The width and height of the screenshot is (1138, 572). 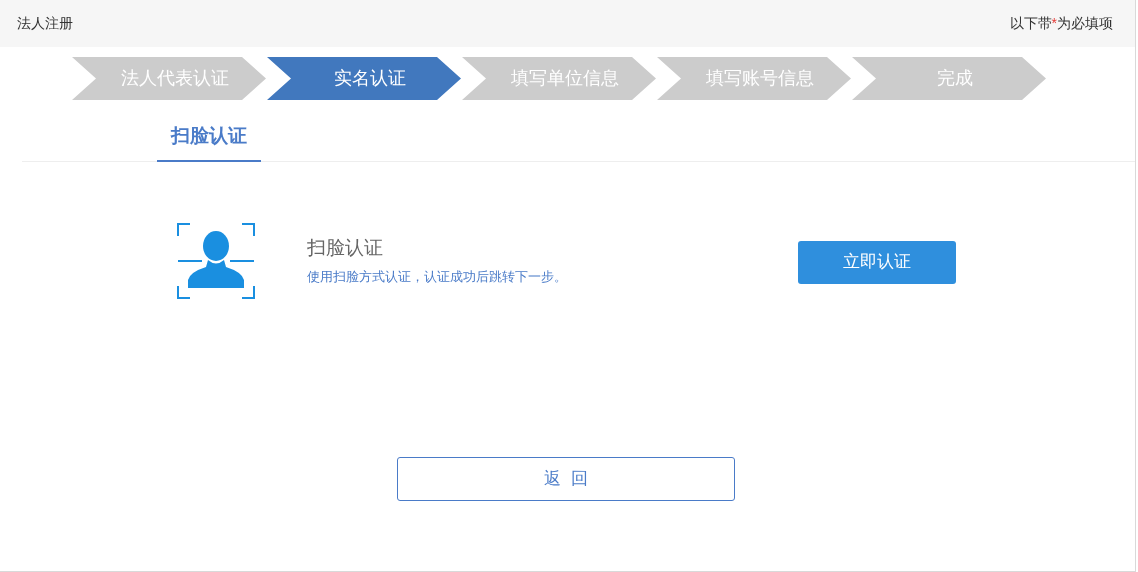 What do you see at coordinates (1061, 23) in the screenshot?
I see `required-note: 以下带*为必填项` at bounding box center [1061, 23].